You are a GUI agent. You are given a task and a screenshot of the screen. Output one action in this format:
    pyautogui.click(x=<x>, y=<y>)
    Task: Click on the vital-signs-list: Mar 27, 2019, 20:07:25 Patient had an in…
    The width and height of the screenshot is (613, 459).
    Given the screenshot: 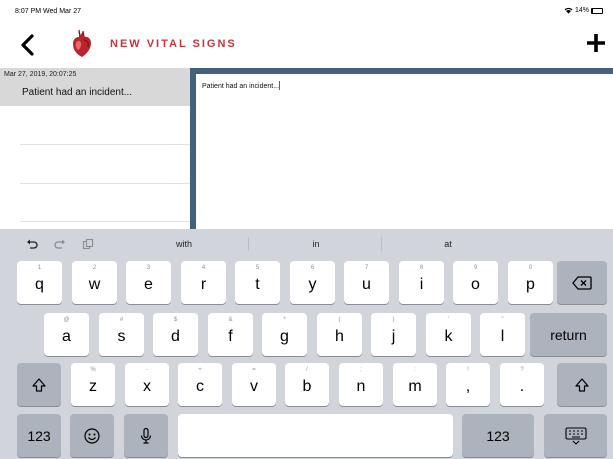 What is the action you would take?
    pyautogui.click(x=95, y=149)
    